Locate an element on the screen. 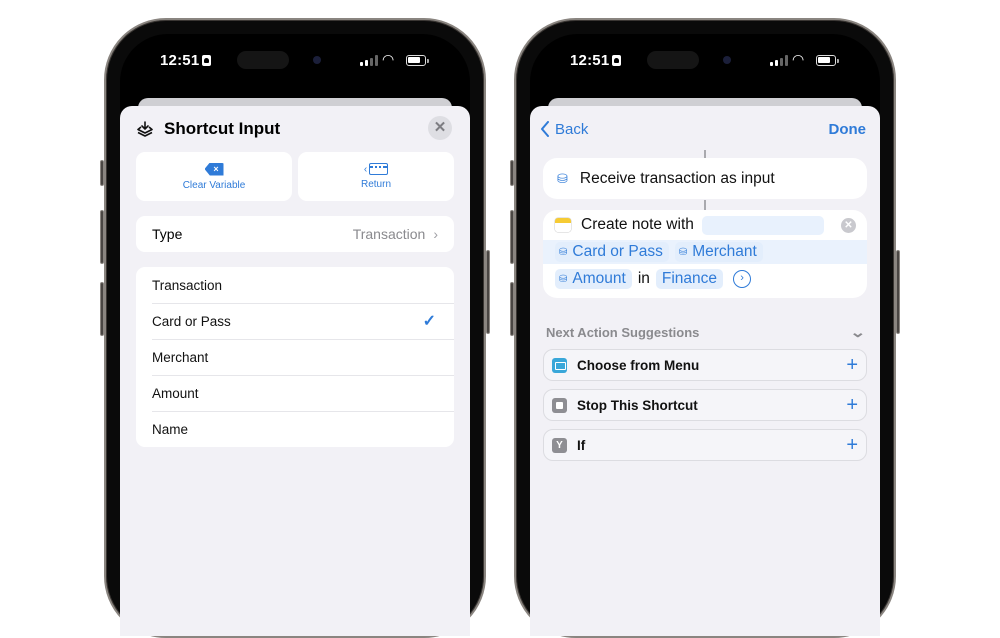  clear-variable-label: Clear Variable is located at coordinates (214, 185).